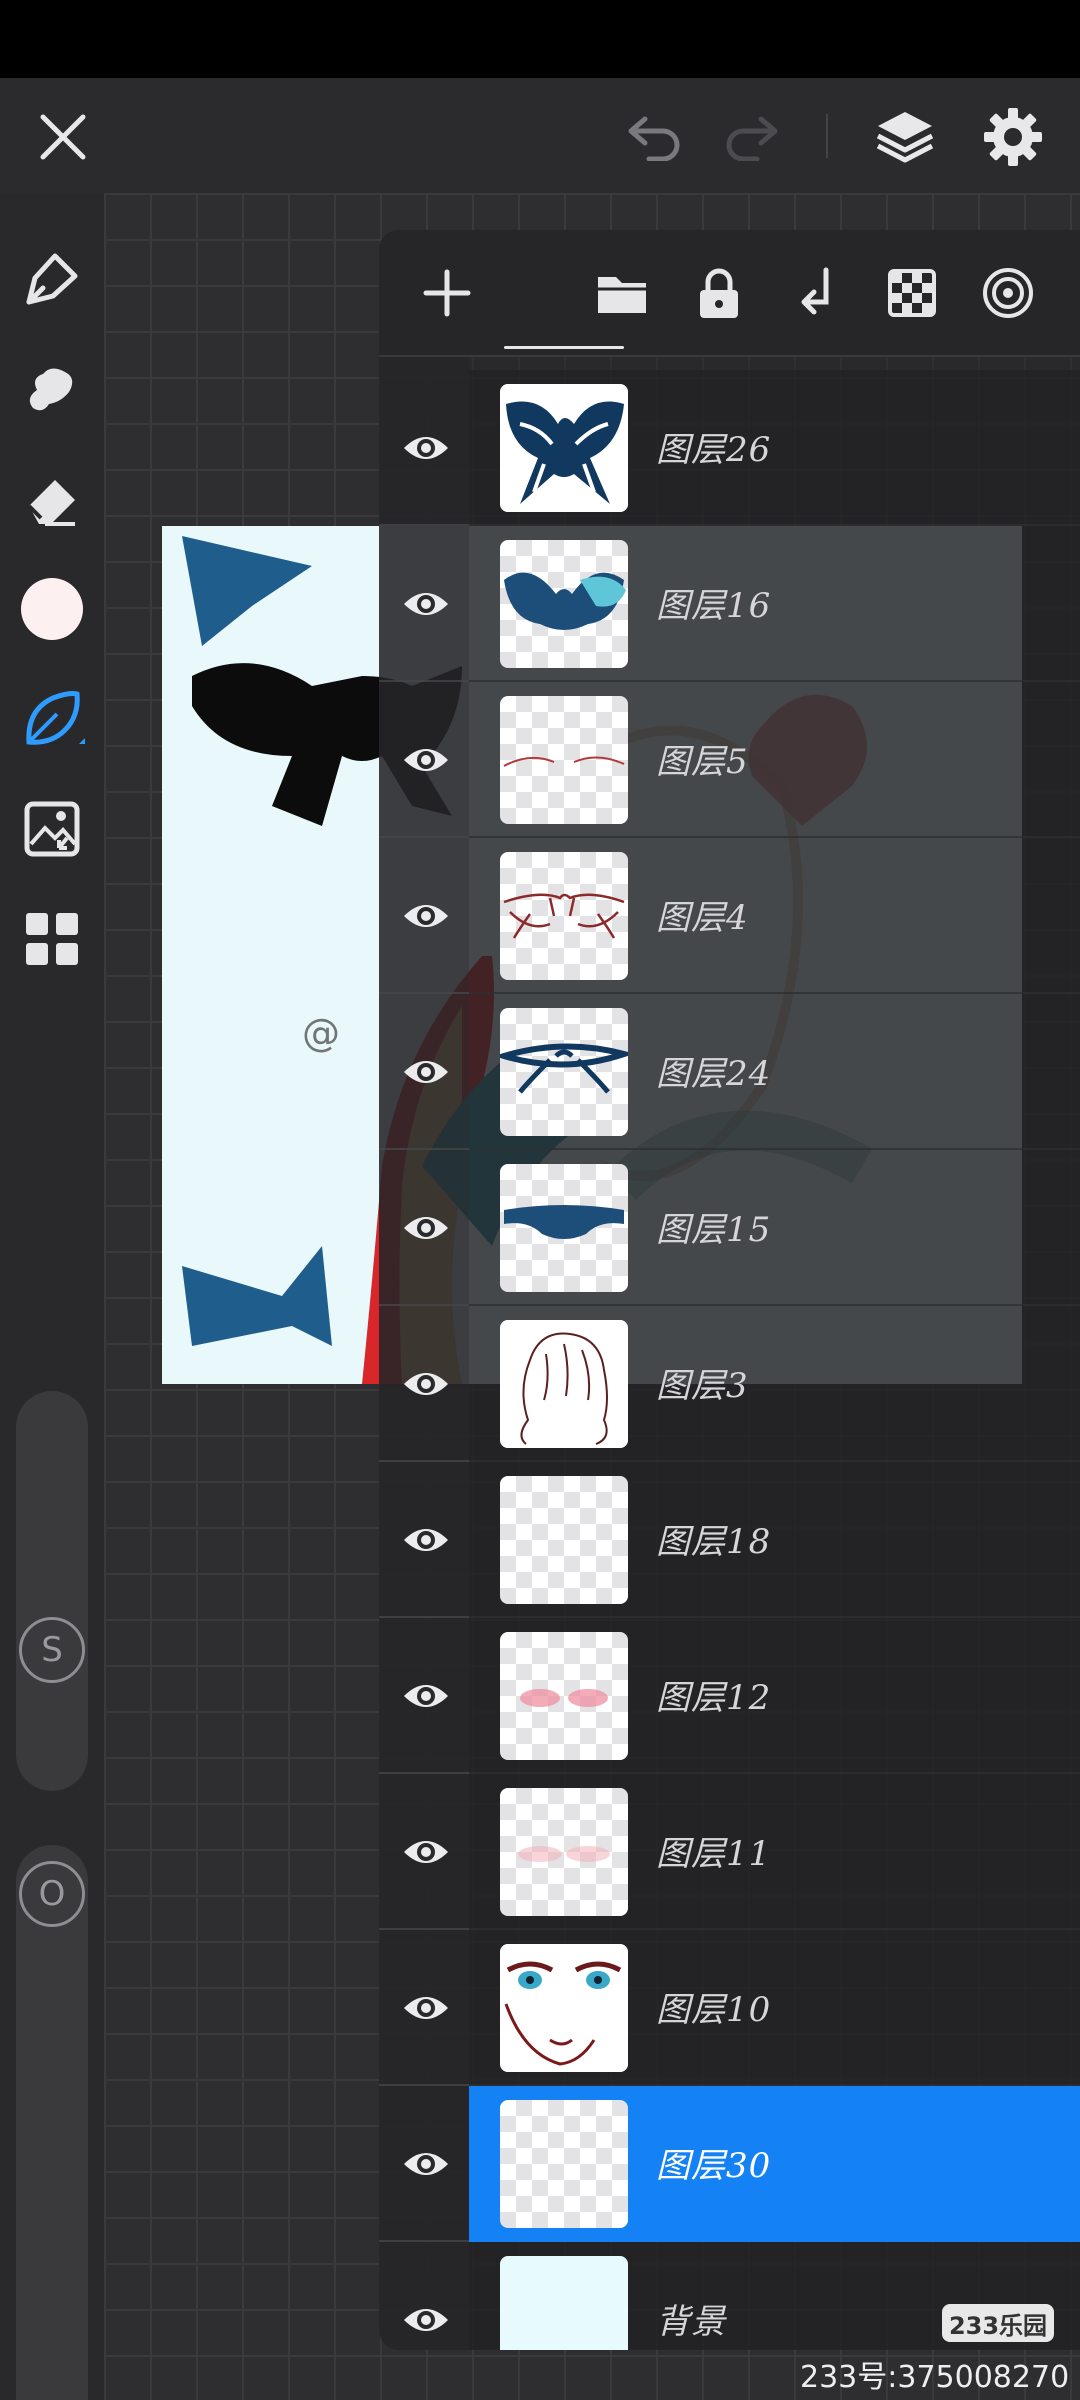  What do you see at coordinates (52, 609) in the screenshot?
I see `color-swatch` at bounding box center [52, 609].